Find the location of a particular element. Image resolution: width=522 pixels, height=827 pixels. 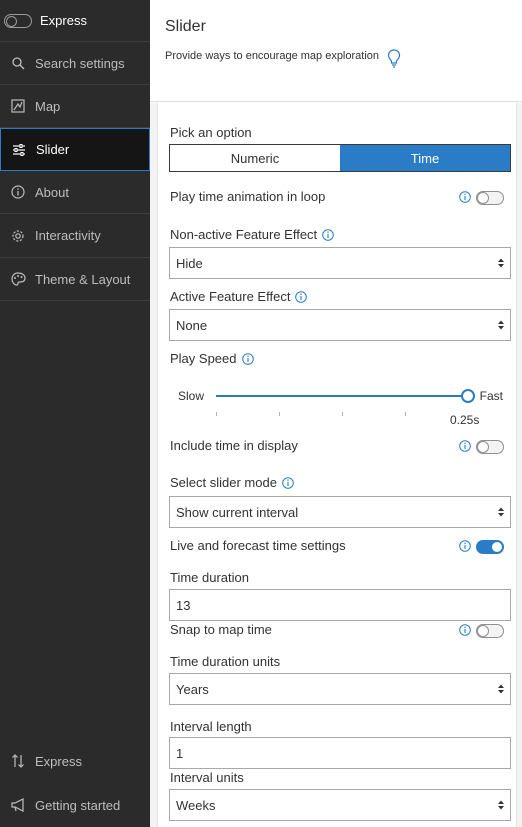

nonactive-effect-value: Hide is located at coordinates (189, 263).